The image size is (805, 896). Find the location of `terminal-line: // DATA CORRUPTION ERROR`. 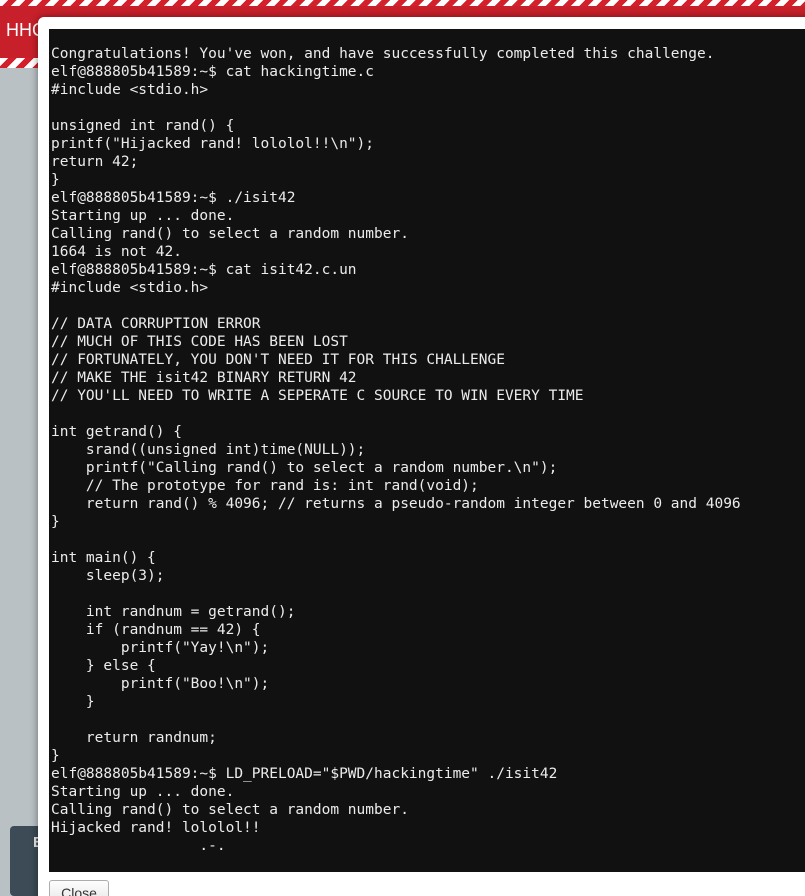

terminal-line: // DATA CORRUPTION ERROR is located at coordinates (156, 324).